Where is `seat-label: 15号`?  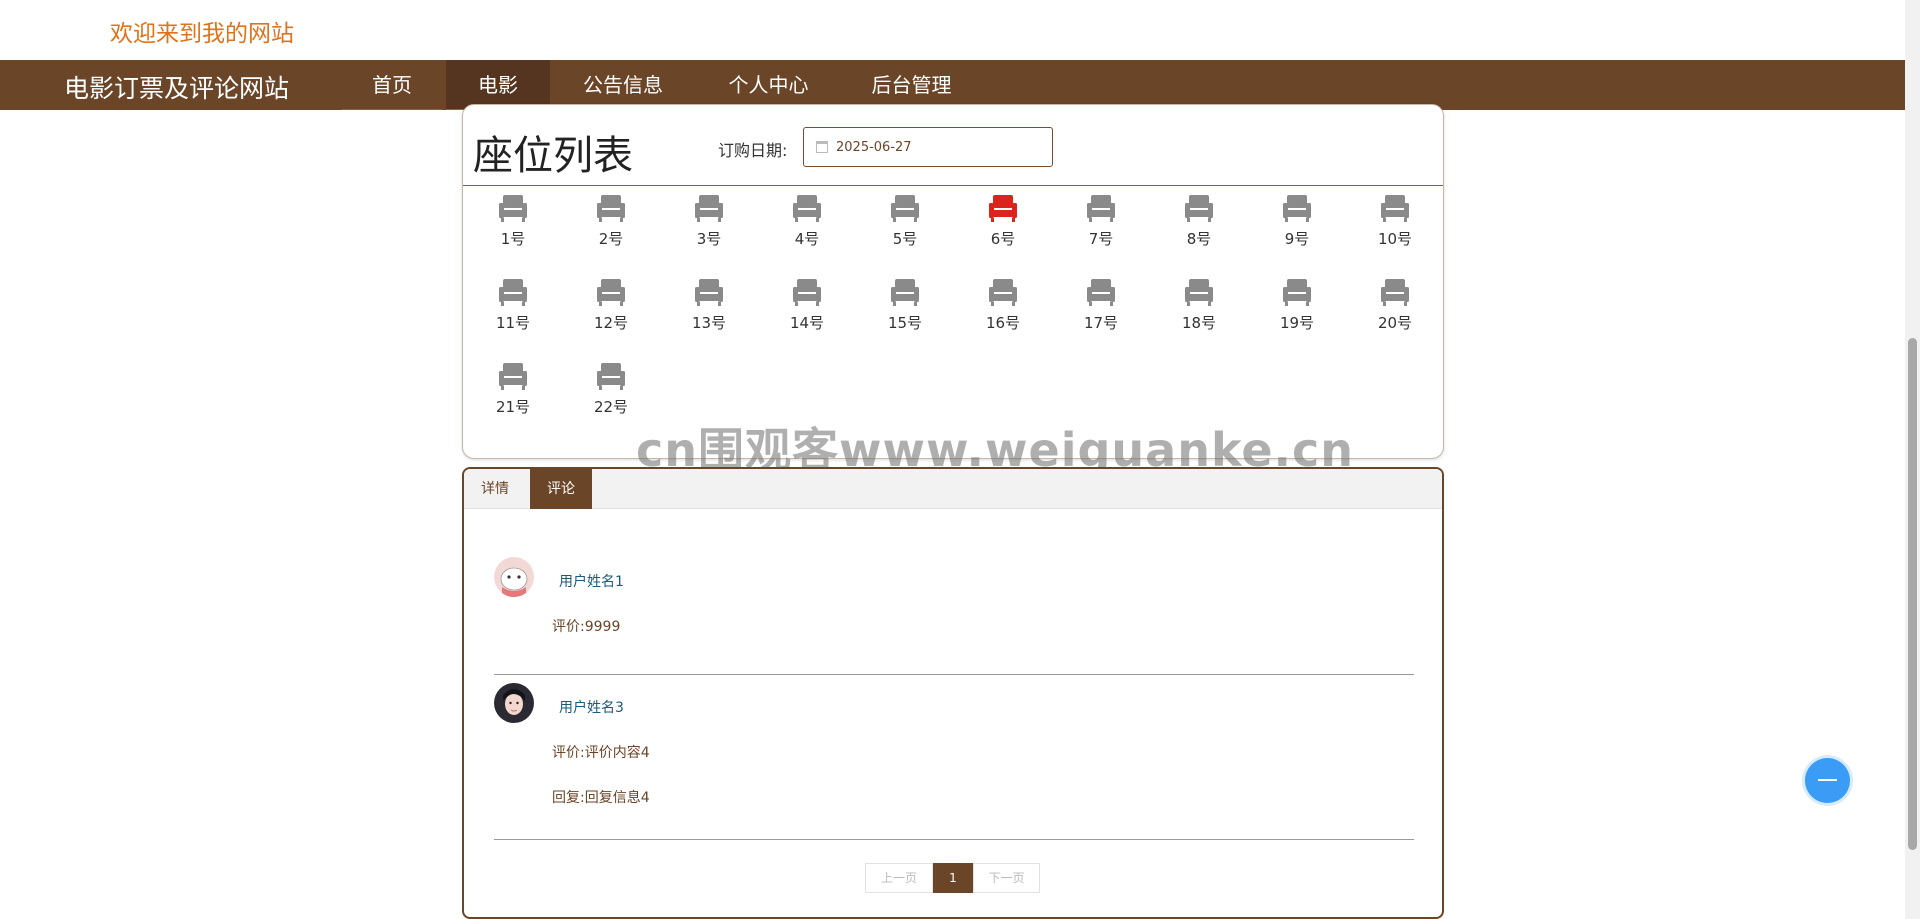 seat-label: 15号 is located at coordinates (905, 323).